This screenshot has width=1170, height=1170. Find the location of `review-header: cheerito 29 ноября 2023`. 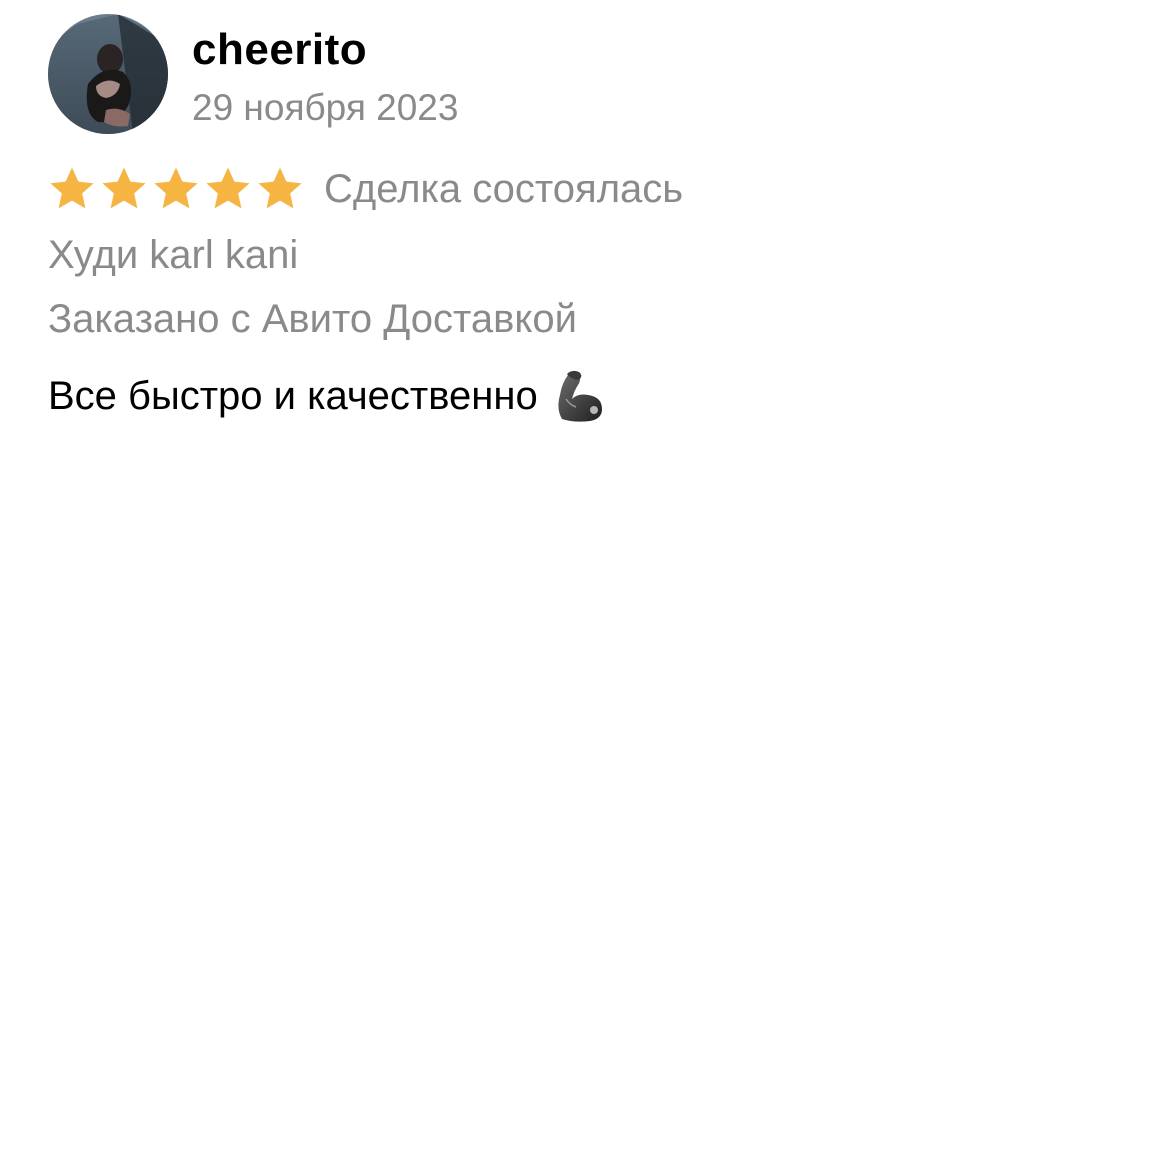

review-header: cheerito 29 ноября 2023 is located at coordinates (588, 74).